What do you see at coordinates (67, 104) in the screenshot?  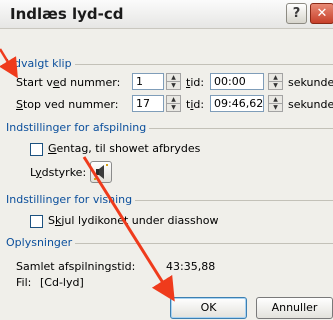 I see `stop-track-label: Stop ved nummer:` at bounding box center [67, 104].